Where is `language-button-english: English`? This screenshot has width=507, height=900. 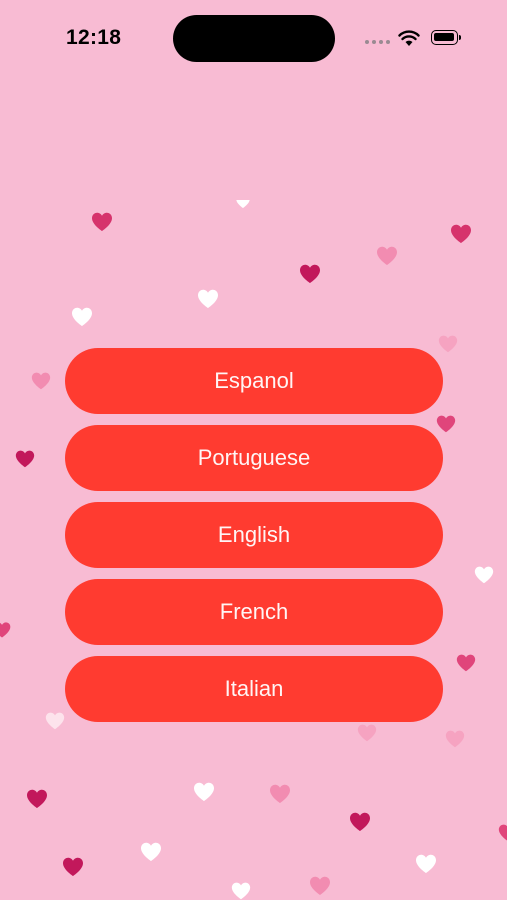
language-button-english: English is located at coordinates (254, 535).